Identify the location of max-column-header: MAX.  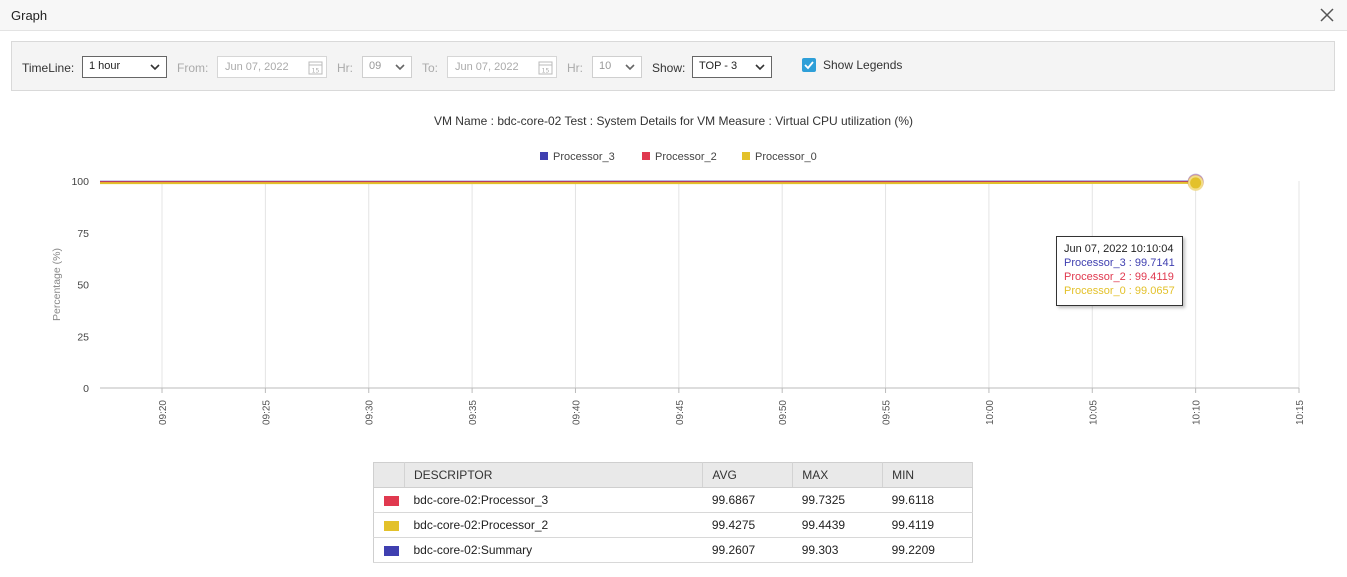
(838, 475).